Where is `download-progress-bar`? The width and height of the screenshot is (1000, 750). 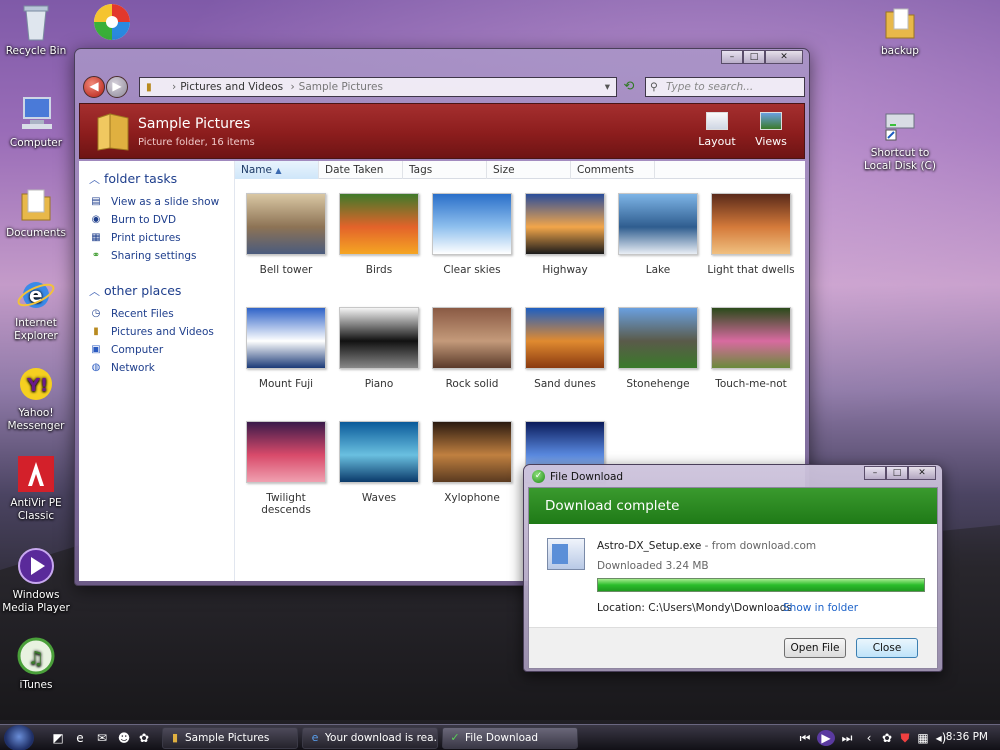 download-progress-bar is located at coordinates (761, 585).